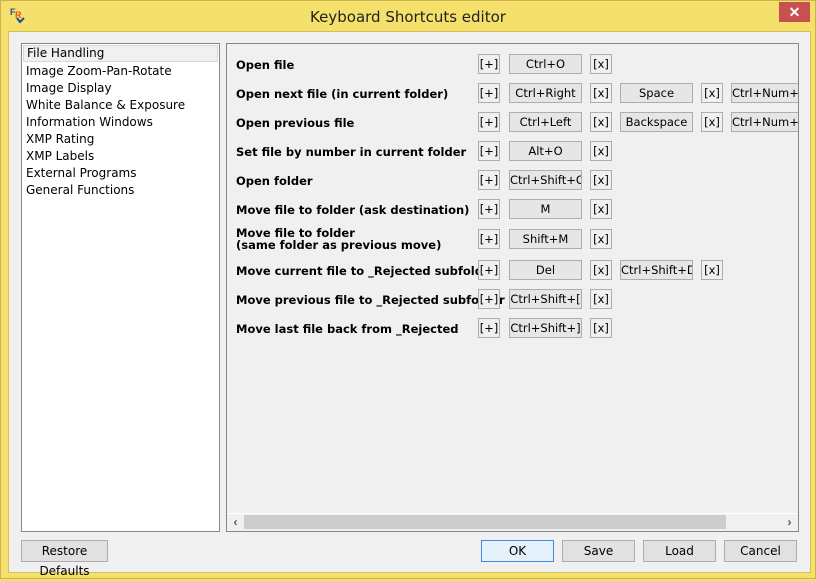 This screenshot has width=816, height=581. Describe the element at coordinates (545, 299) in the screenshot. I see `shortcut-key-button: Ctrl+Shift+[` at that location.